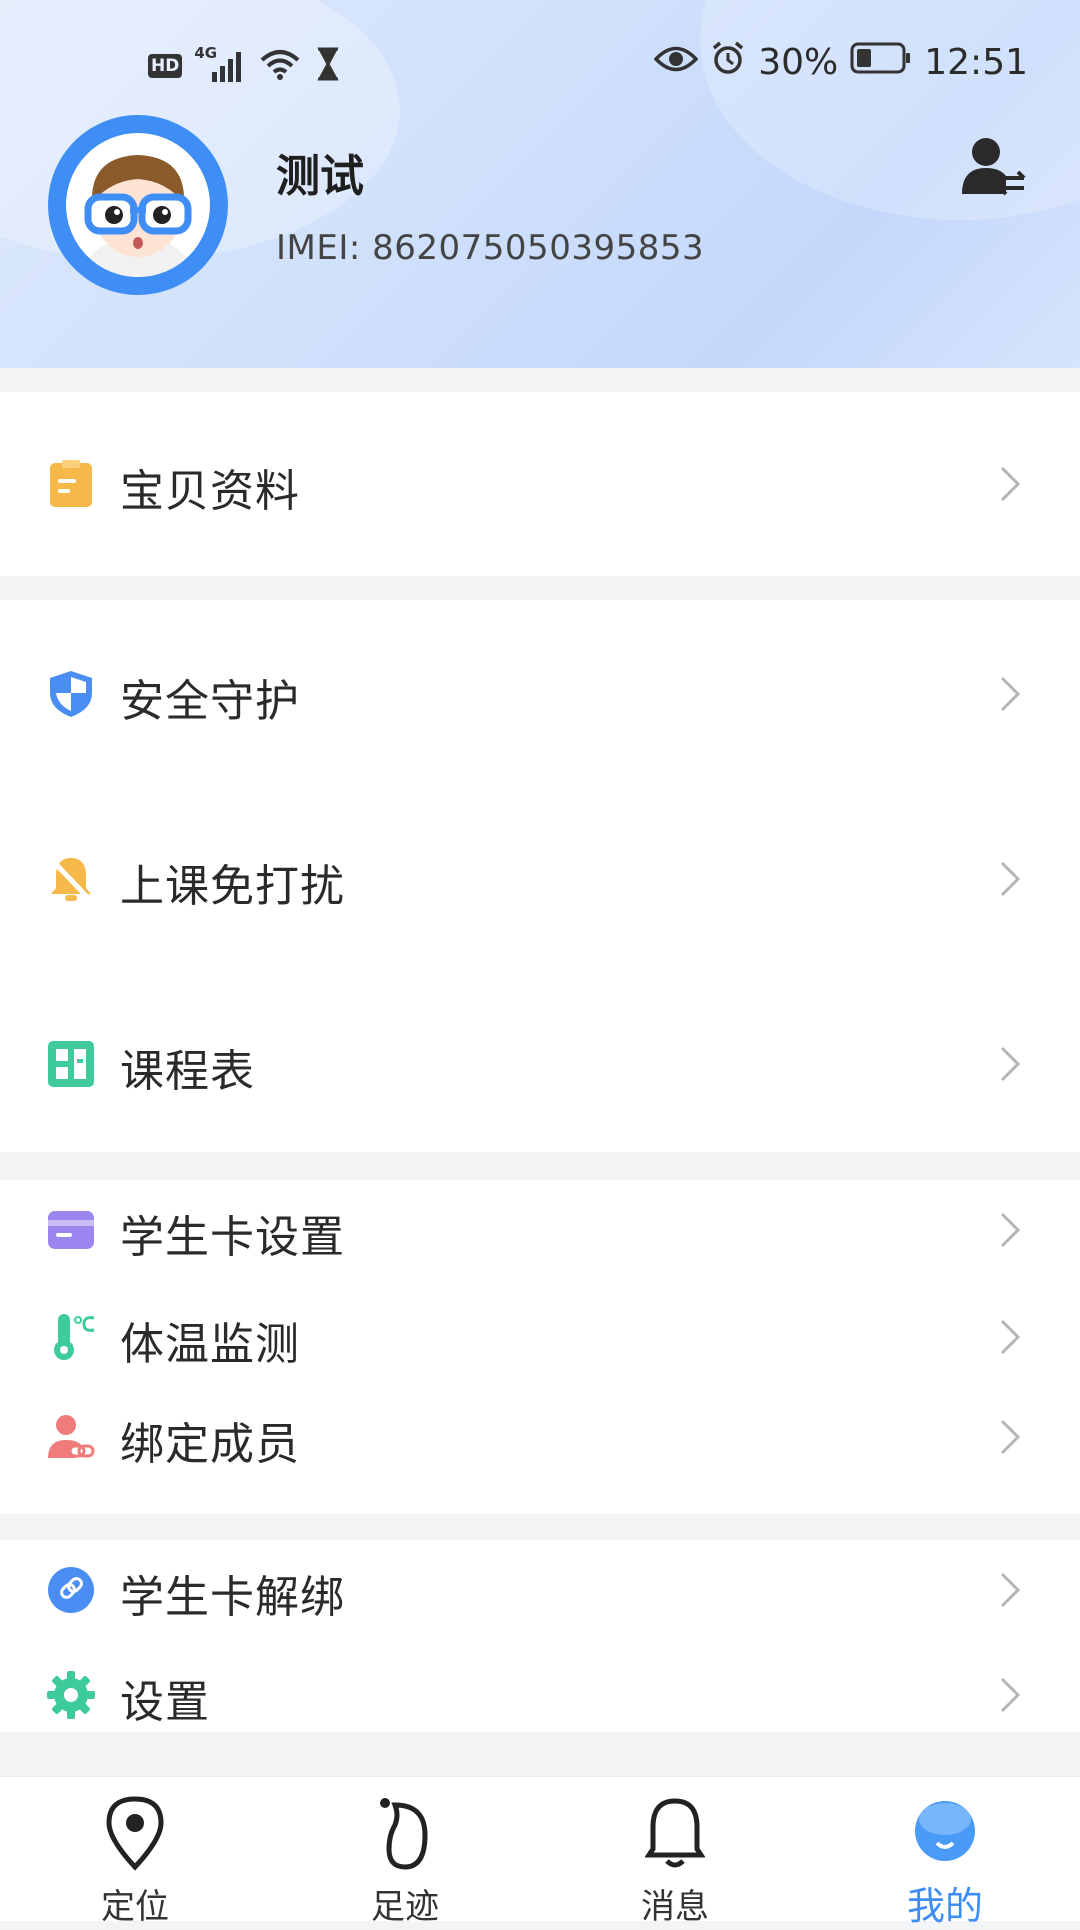  Describe the element at coordinates (540, 879) in the screenshot. I see `menu-item-class-dnd: 上课免打扰` at that location.